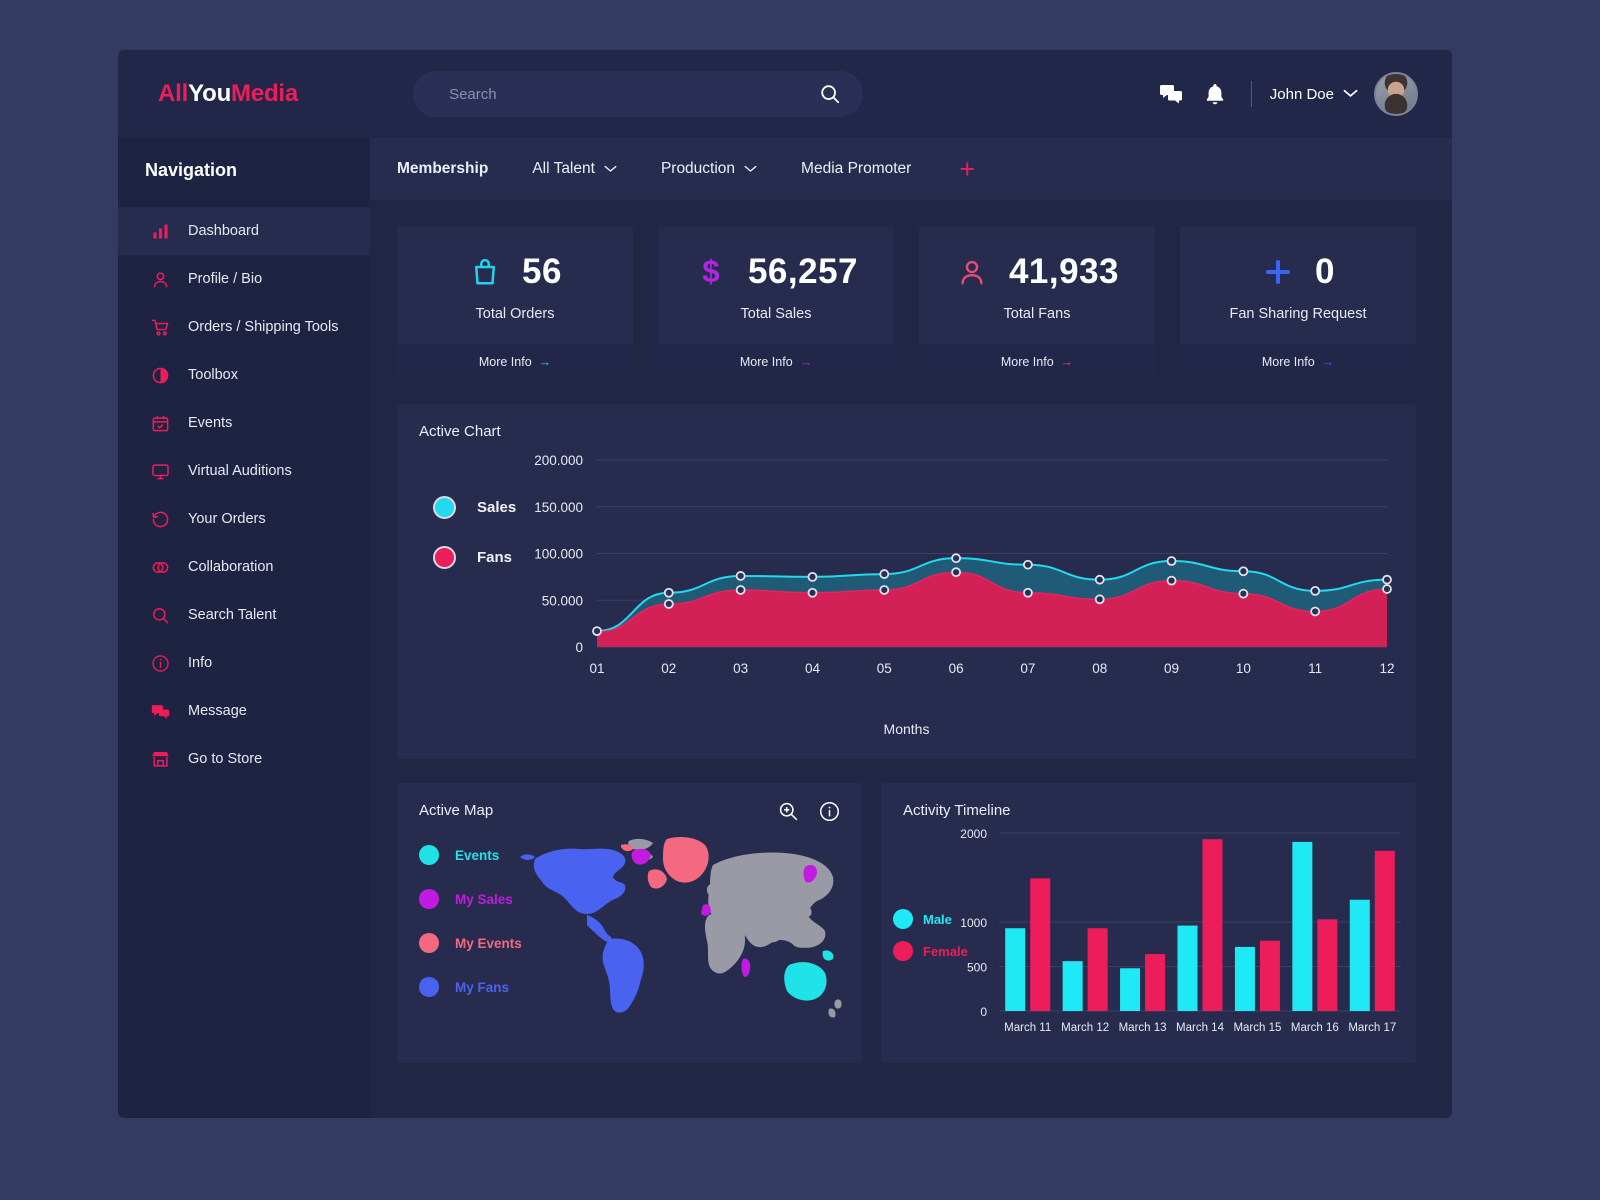  What do you see at coordinates (244, 615) in the screenshot?
I see `sidebar-item-search-talent: Search Talent` at bounding box center [244, 615].